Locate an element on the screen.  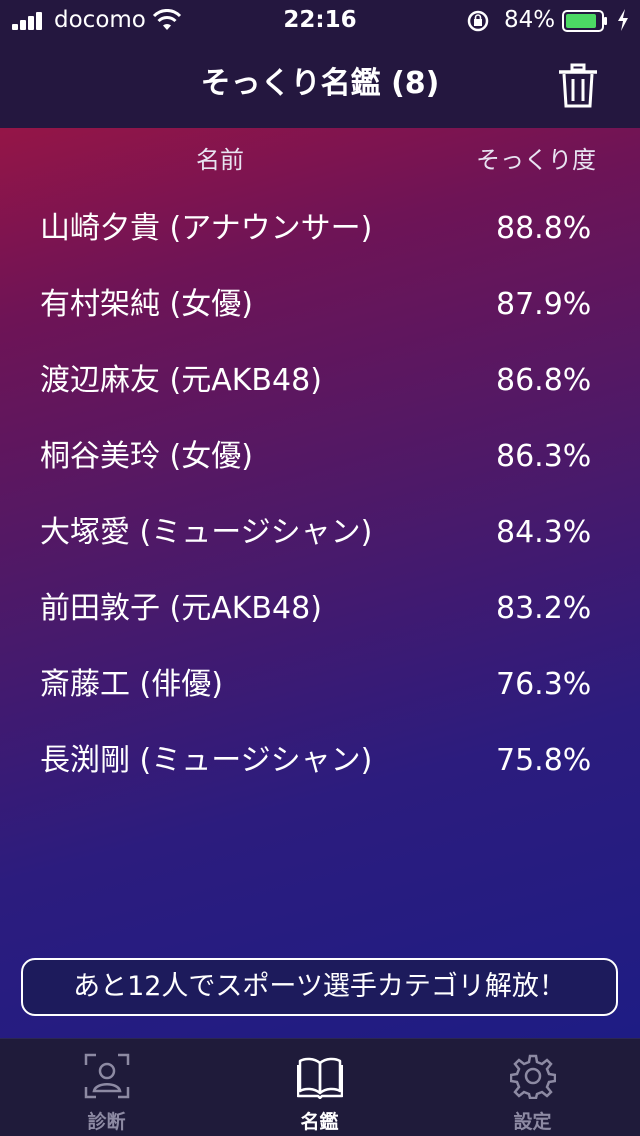
battery-percent: 84% is located at coordinates (530, 20).